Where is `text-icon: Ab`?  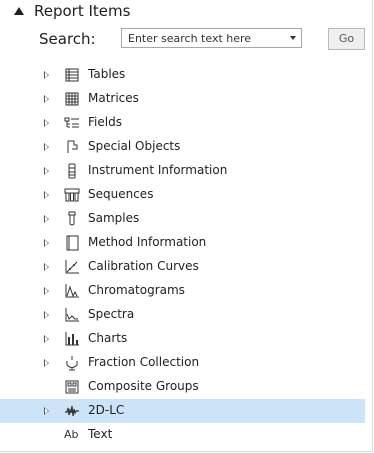 text-icon: Ab is located at coordinates (71, 434).